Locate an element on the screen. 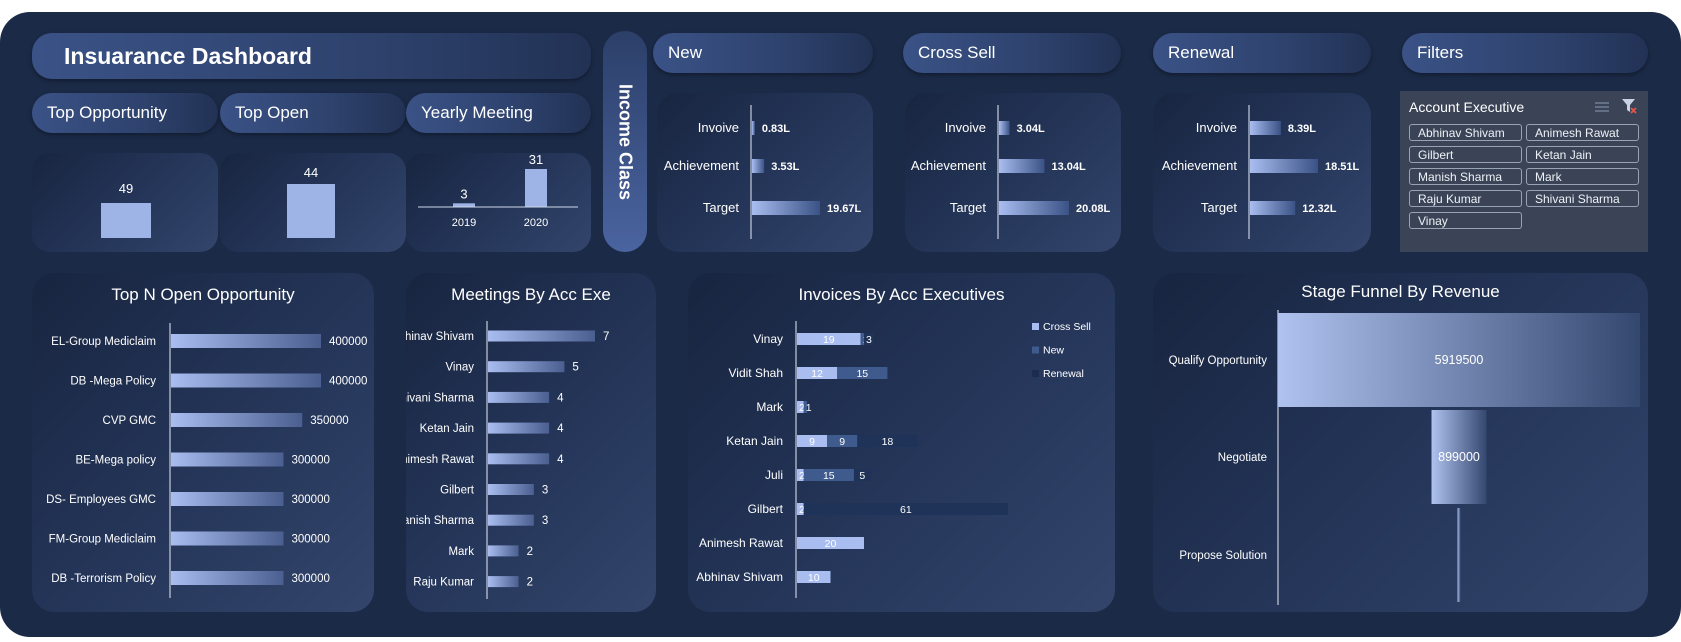  new-panel: Invoive 0.83L Achievement 3.53L Target 19.67L is located at coordinates (765, 172).